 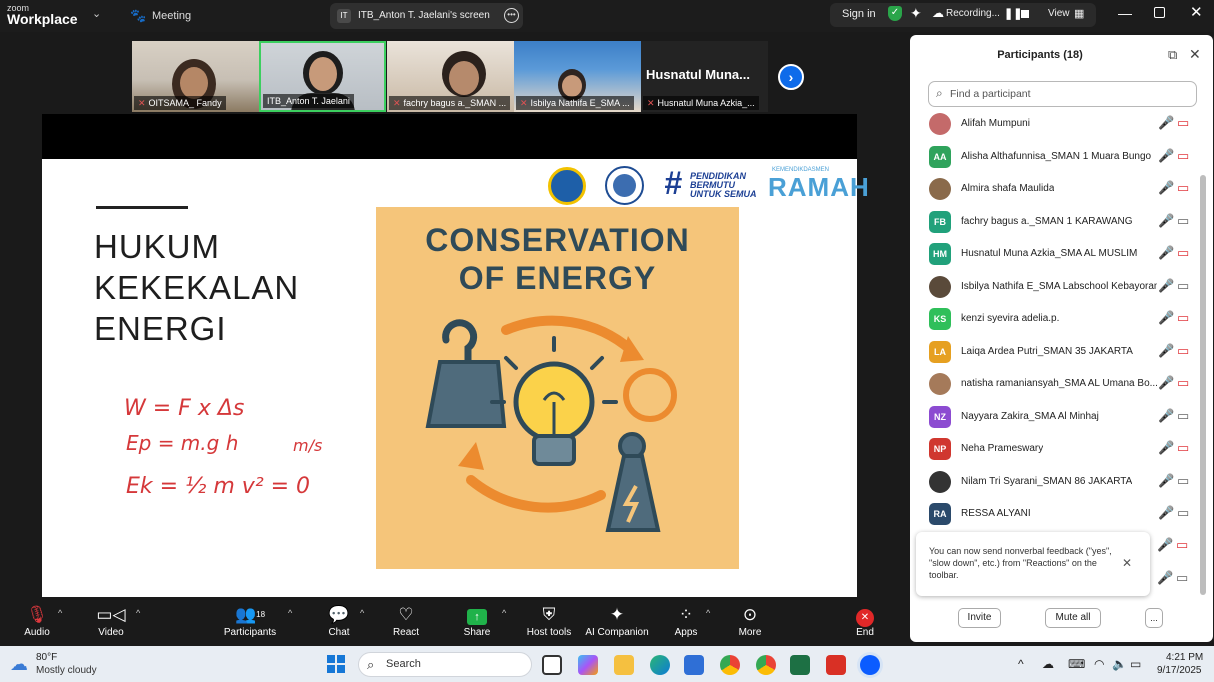 What do you see at coordinates (406, 624) in the screenshot?
I see `react-button: ♡ React` at bounding box center [406, 624].